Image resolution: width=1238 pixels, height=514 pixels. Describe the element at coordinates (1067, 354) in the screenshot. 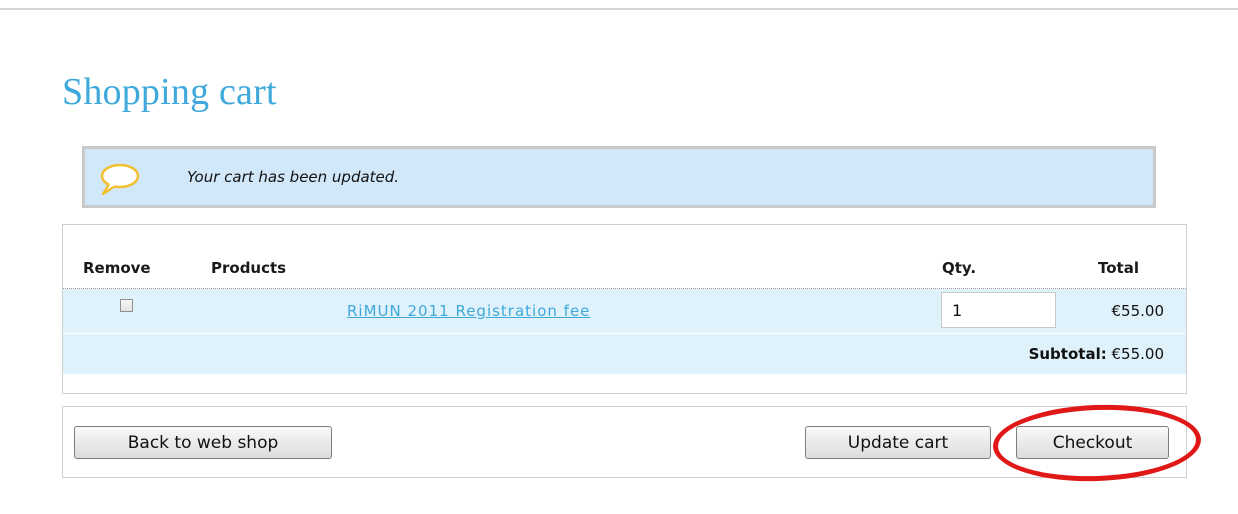

I see `subtotal-label: Subtotal:` at that location.